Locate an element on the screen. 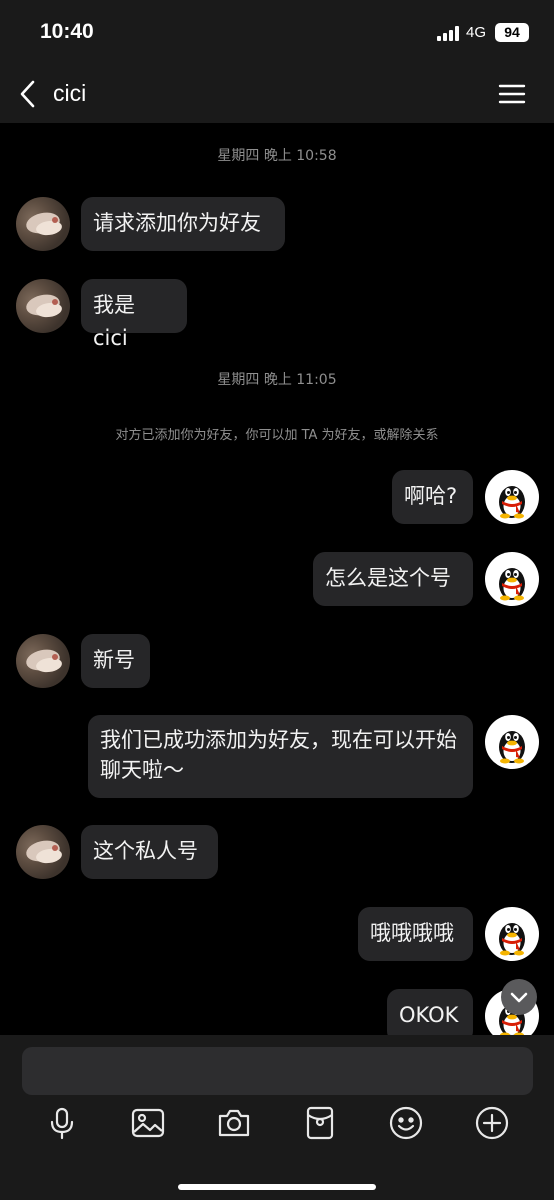  emoji-icon is located at coordinates (406, 1123).